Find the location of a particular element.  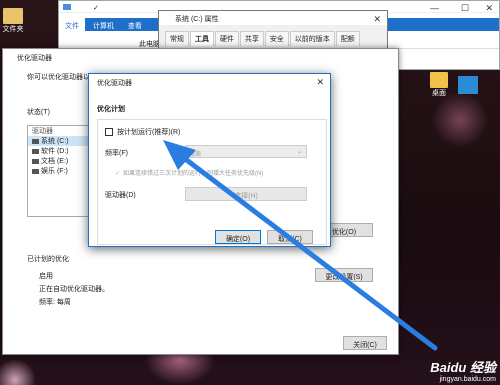

drive-item-f: 娱乐 (F:) is located at coordinates (59, 171).